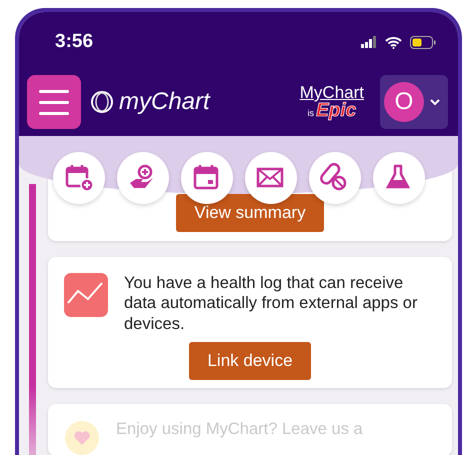  I want to click on status-time: 3:56, so click(74, 42).